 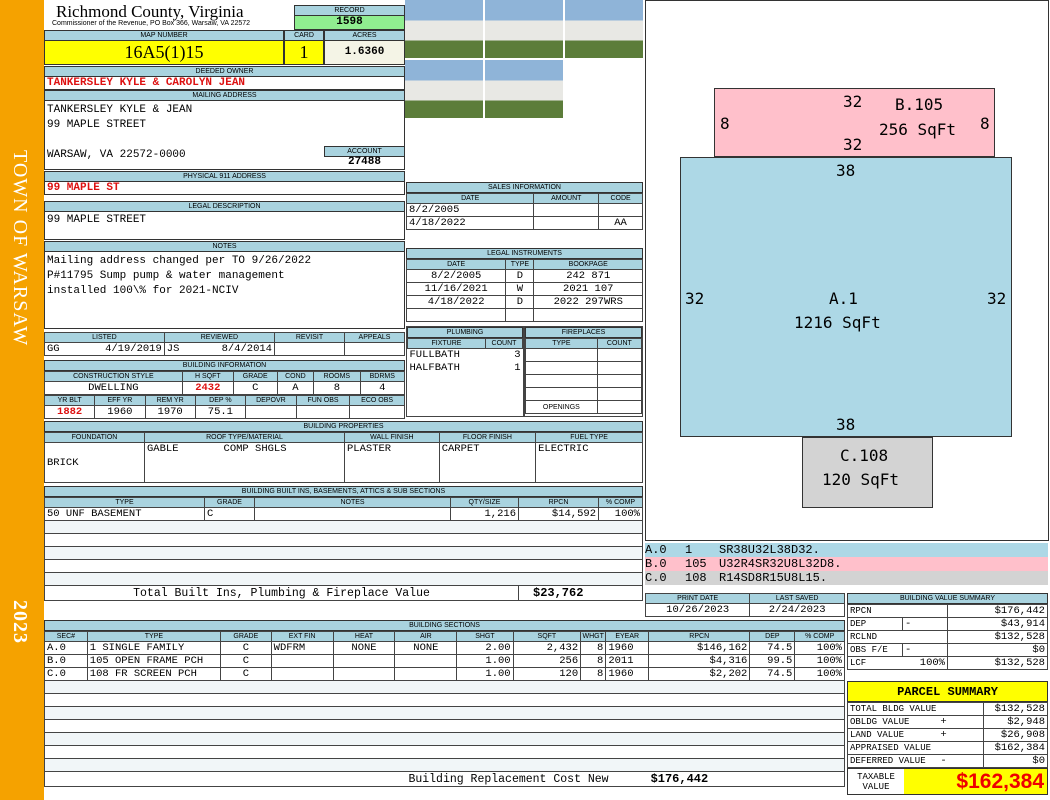 What do you see at coordinates (485, 636) in the screenshot?
I see `col-header: SHGT` at bounding box center [485, 636].